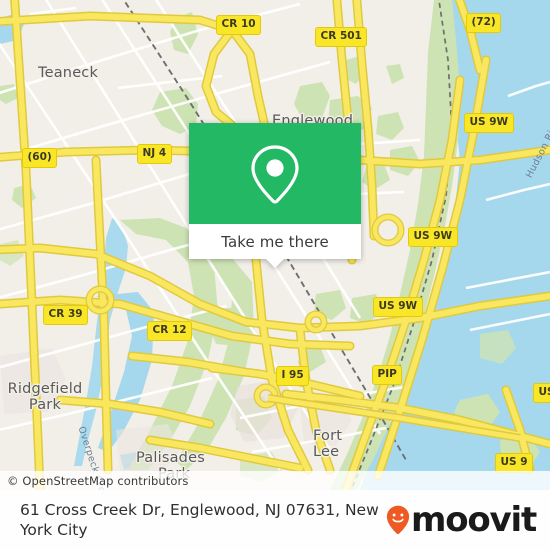  I want to click on road-shield-i-95: I 95, so click(293, 376).